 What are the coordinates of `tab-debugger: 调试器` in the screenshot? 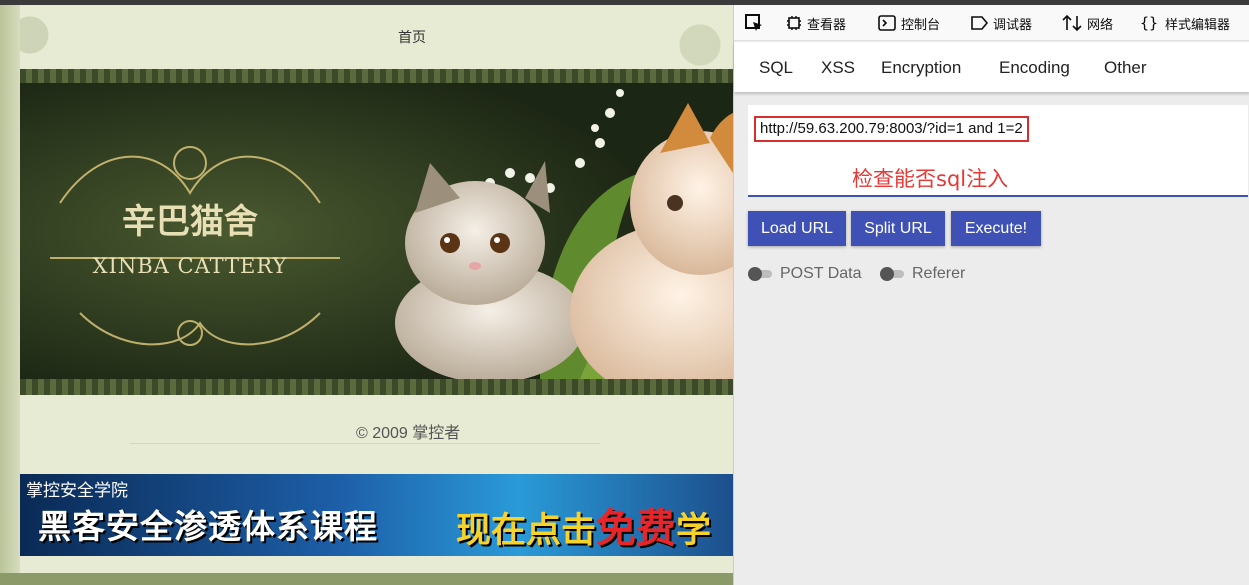 It's located at (1001, 23).